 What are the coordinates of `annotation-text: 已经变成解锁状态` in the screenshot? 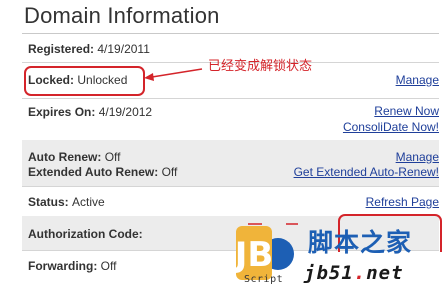 It's located at (260, 66).